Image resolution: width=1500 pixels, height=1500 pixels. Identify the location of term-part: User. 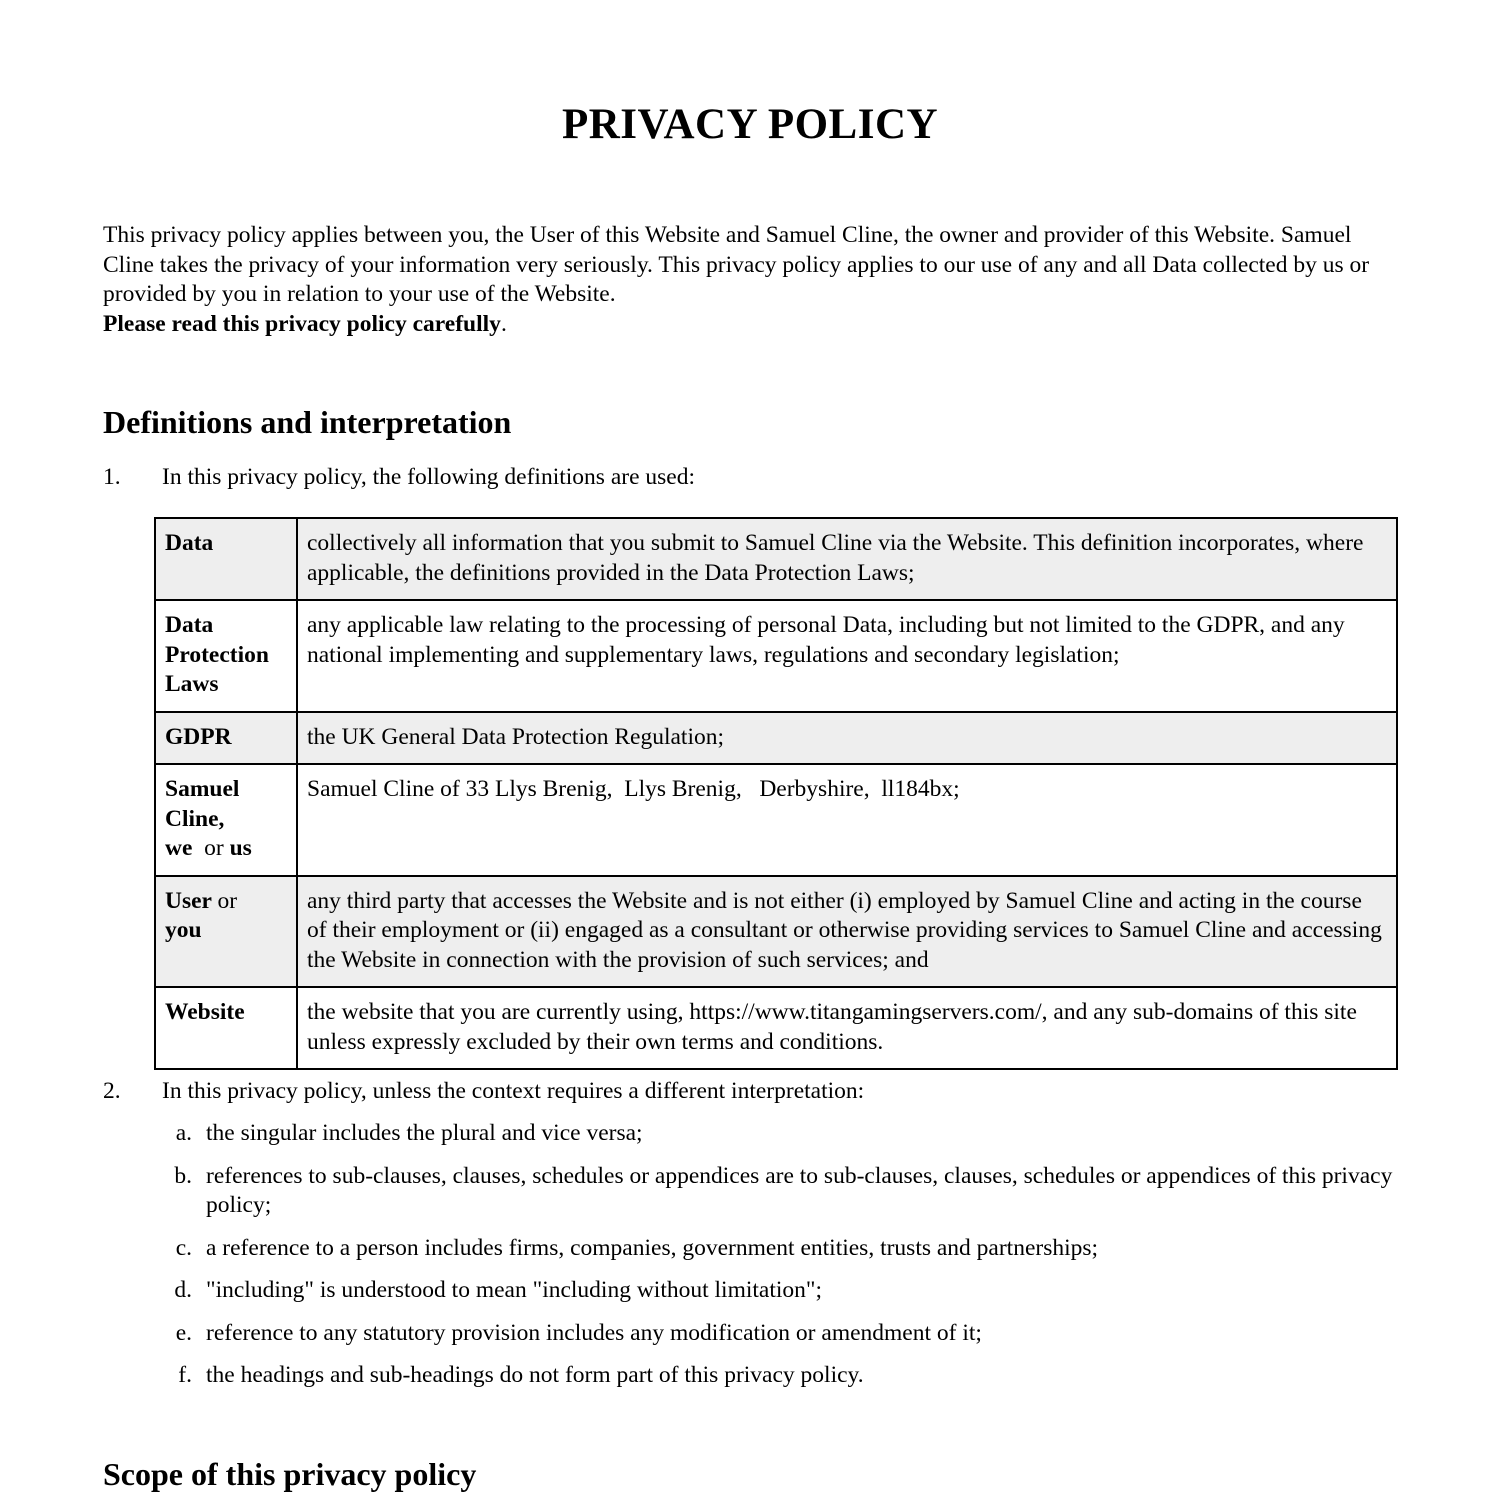
(188, 900).